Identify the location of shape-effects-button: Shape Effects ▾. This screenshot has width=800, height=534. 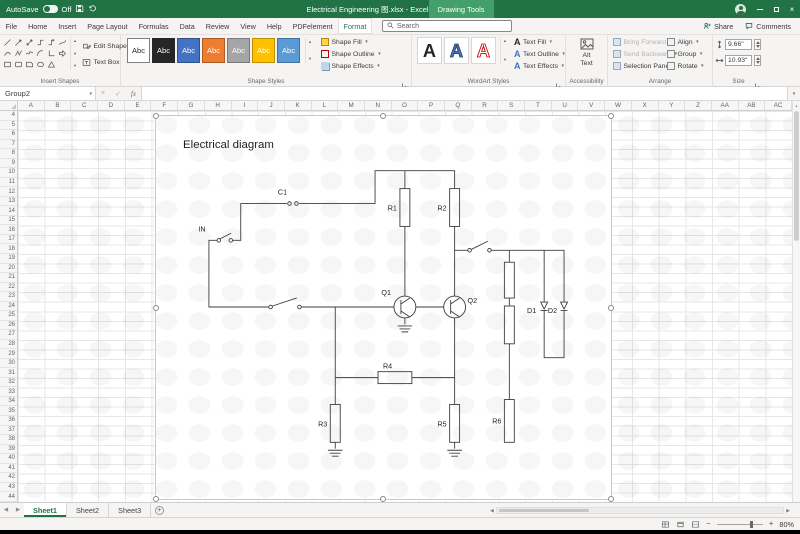
(351, 66).